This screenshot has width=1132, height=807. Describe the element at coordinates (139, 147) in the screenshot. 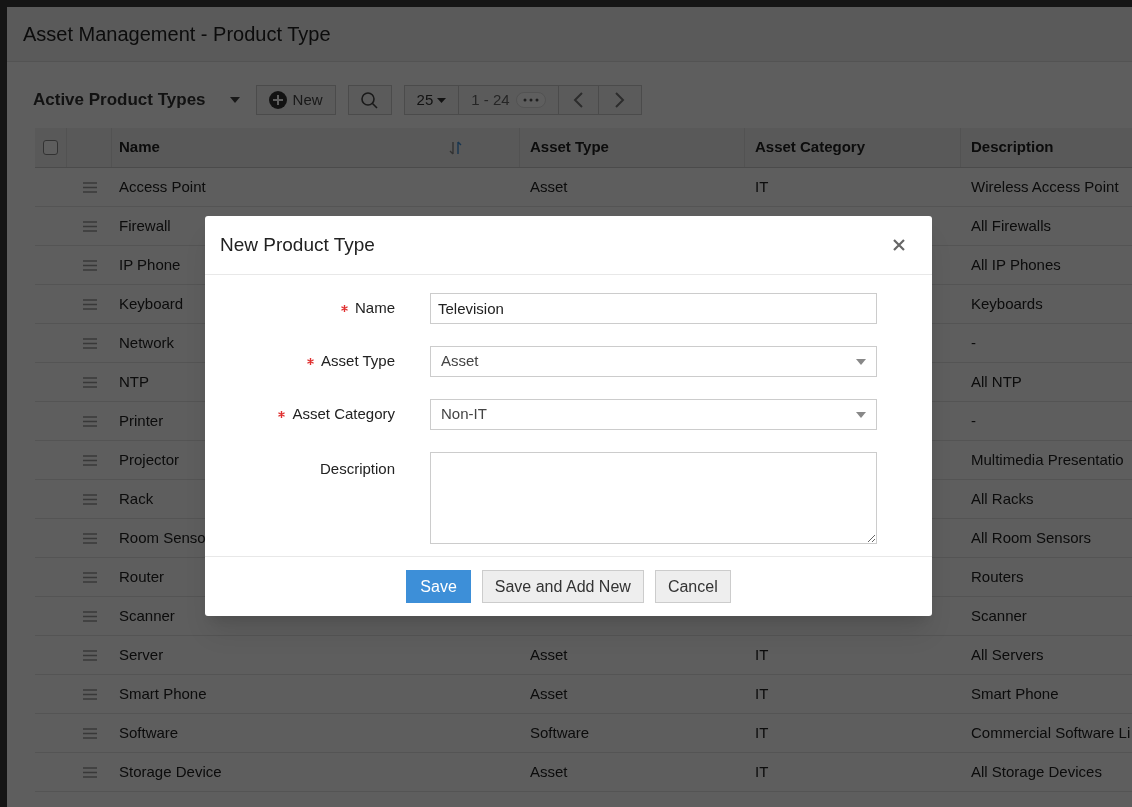

I see `column-header: Name` at that location.